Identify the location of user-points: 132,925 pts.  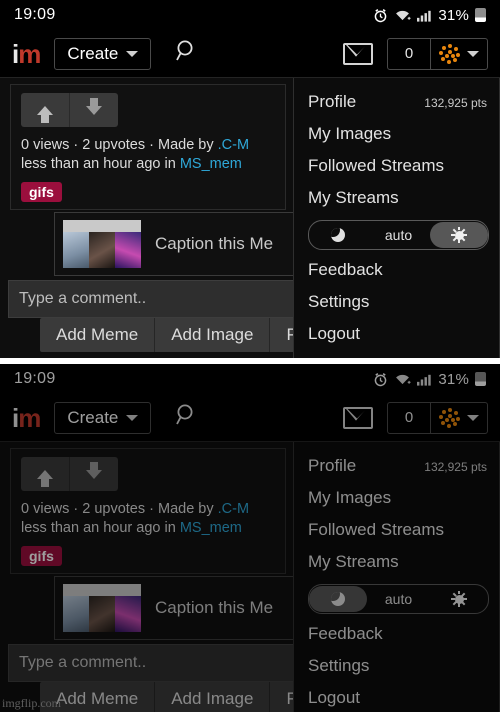
(455, 467).